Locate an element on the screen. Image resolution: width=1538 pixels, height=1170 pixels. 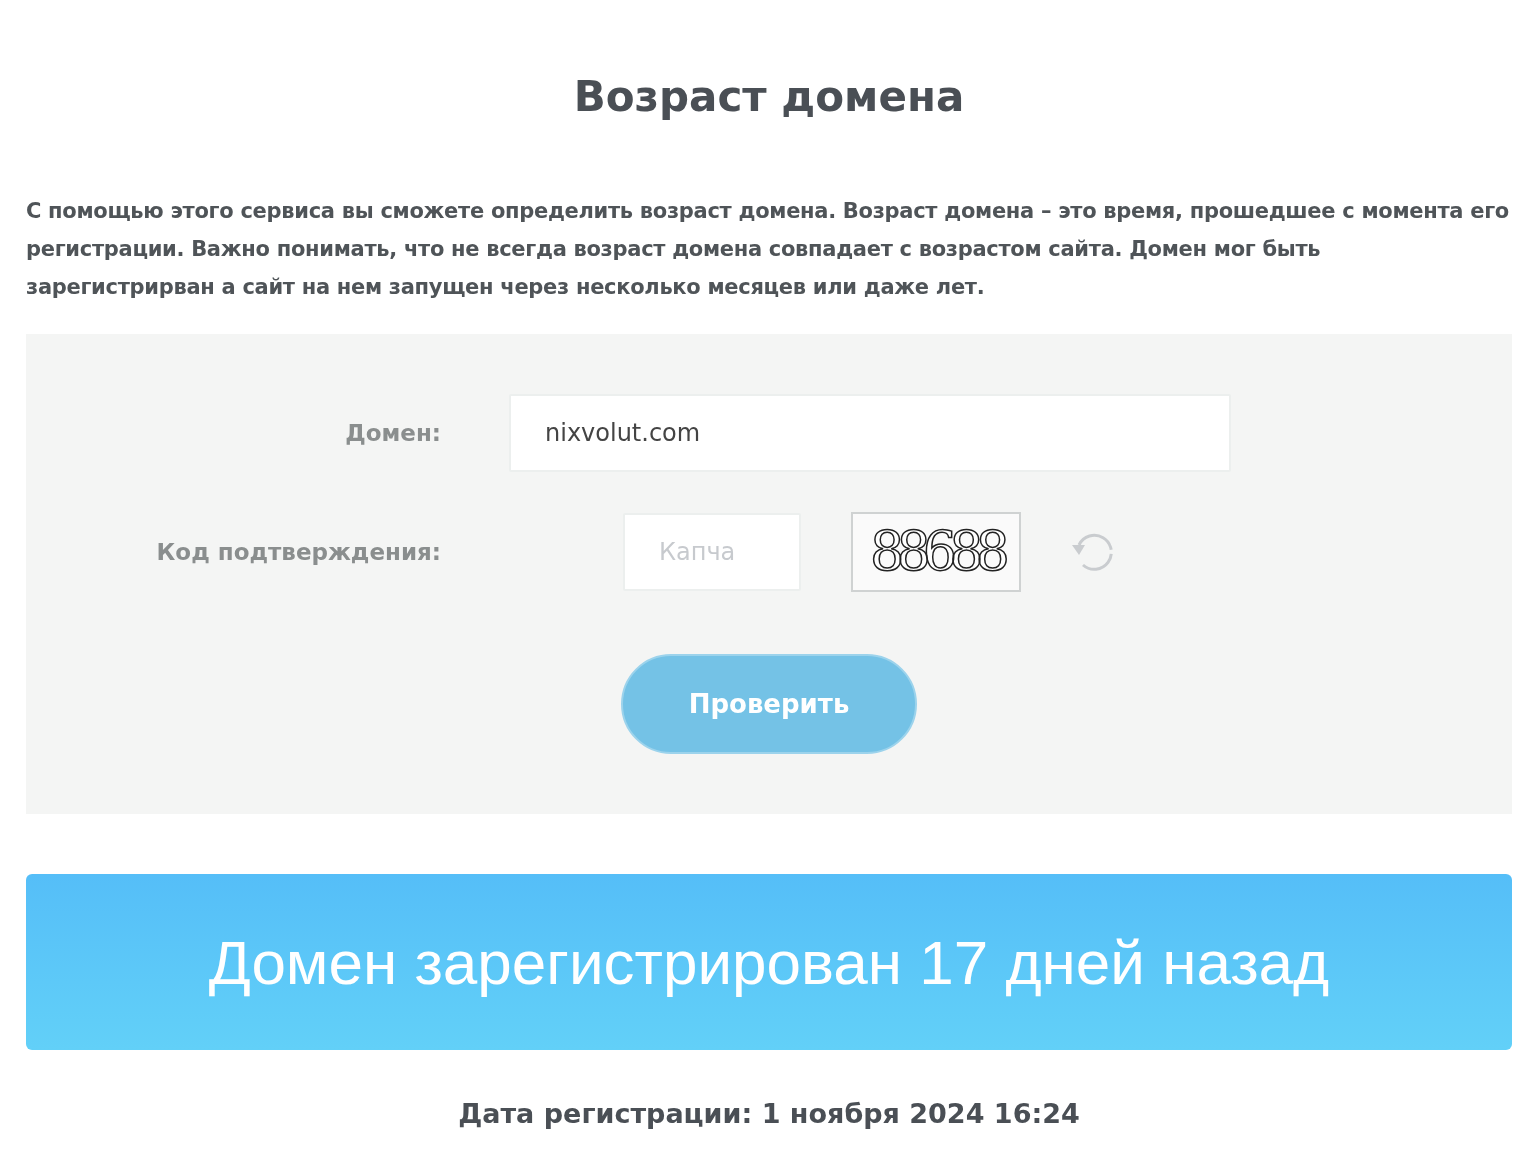
description-text: С помощью этого сервиса вы сможете определить возраст домена. Возраст домена – это время, прошедшее с момента его регистрации. Важно понимать, что не всегда возраст домена совпадает с возрастом сайта. Домен мог быть зарегистрирван а сайт на нем запущен через несколько месяцев или даже лет. is located at coordinates (768, 250).